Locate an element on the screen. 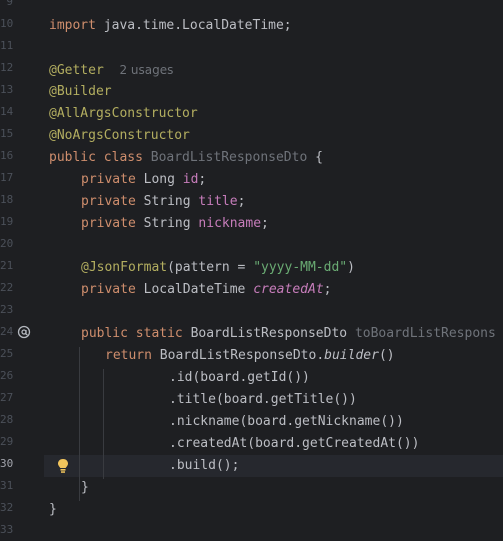 The width and height of the screenshot is (503, 541). line-number: 29 is located at coordinates (7, 441).